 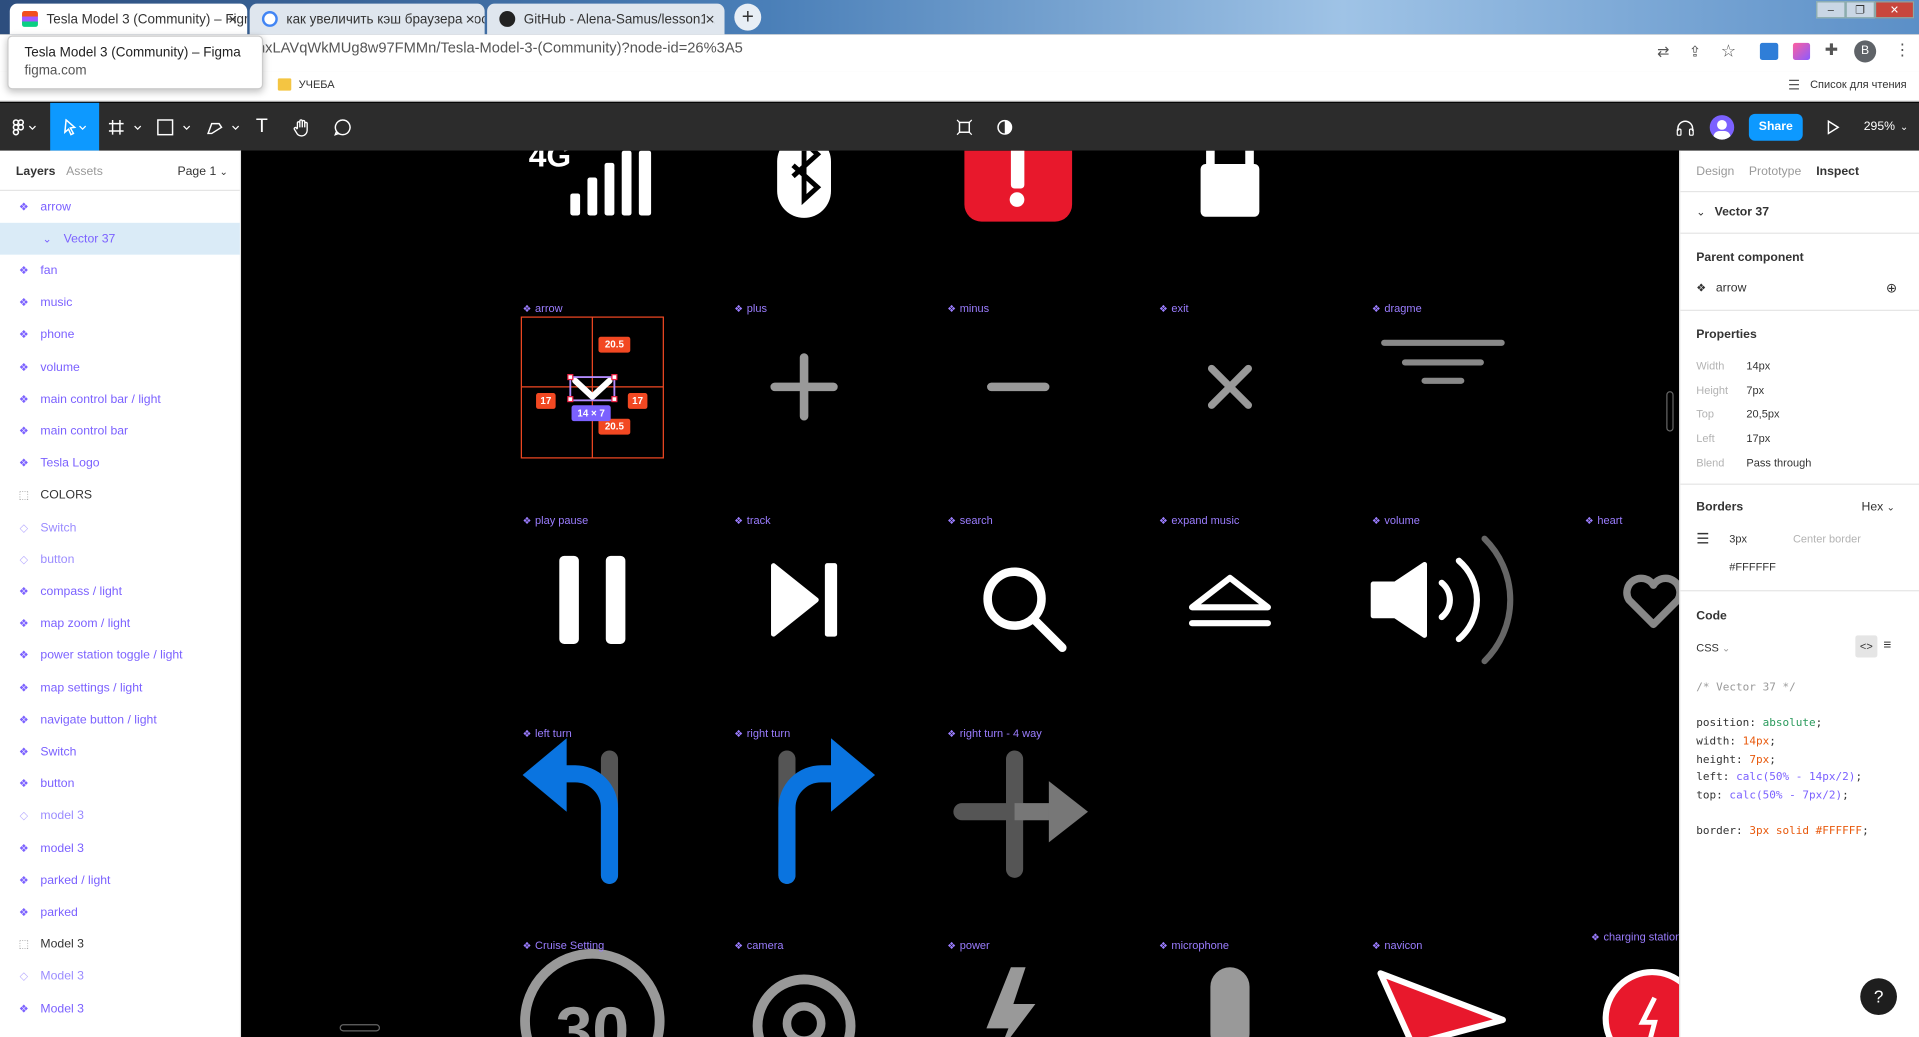 What do you see at coordinates (120, 432) in the screenshot?
I see `layer-row: ❖ main control bar` at bounding box center [120, 432].